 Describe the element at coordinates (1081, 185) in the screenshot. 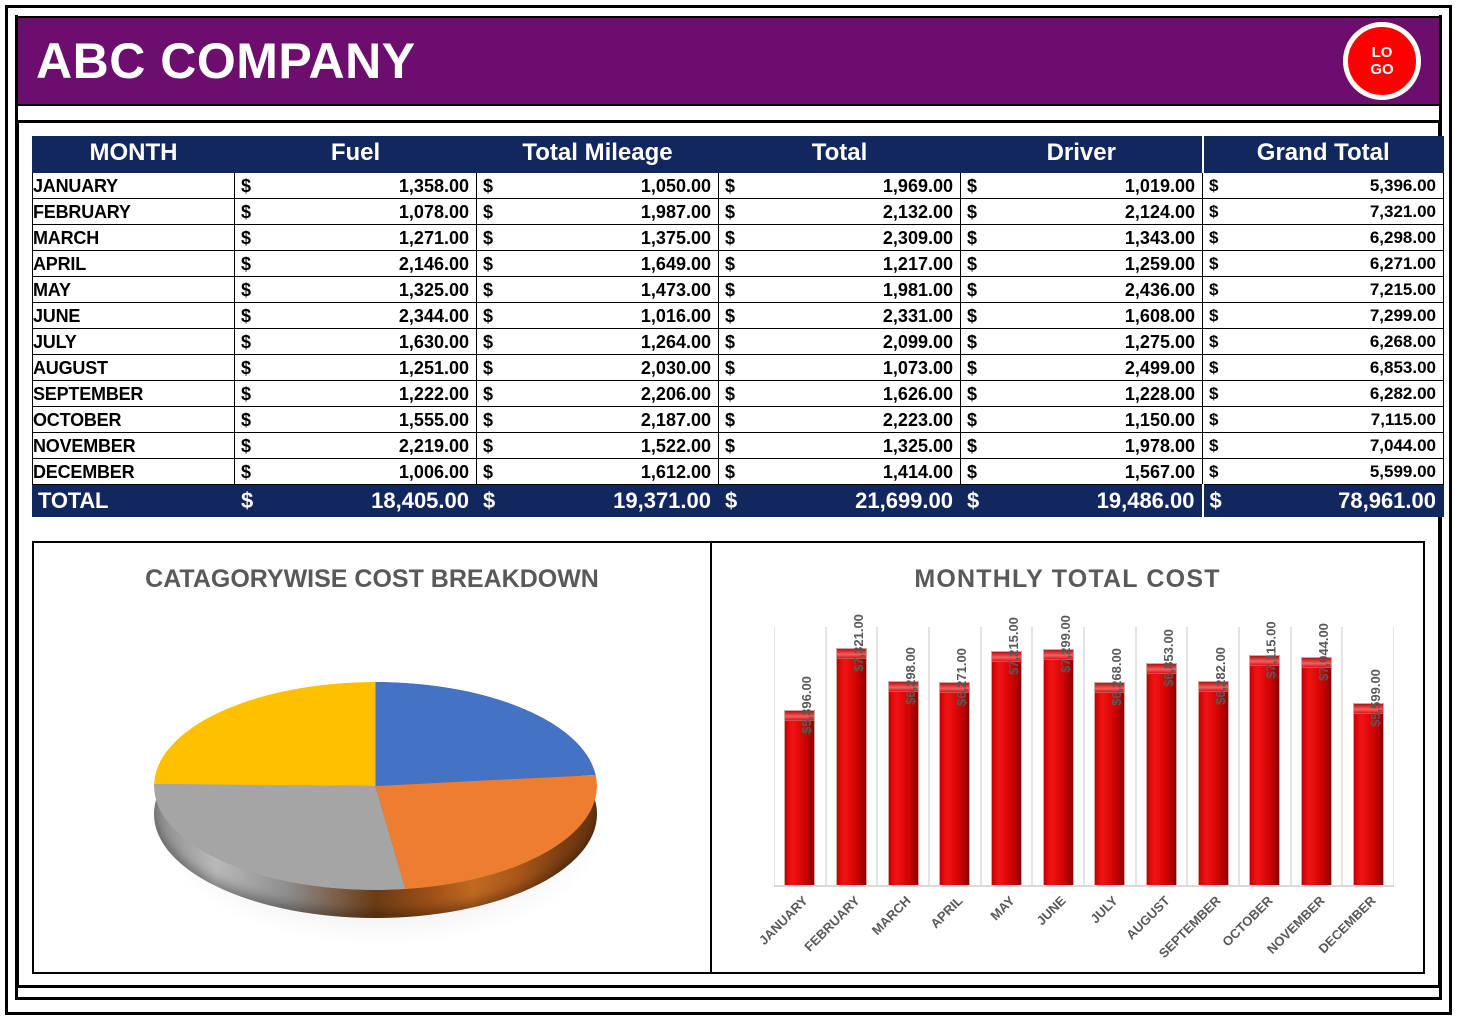

I see `cell-driver: $1,019.00` at that location.